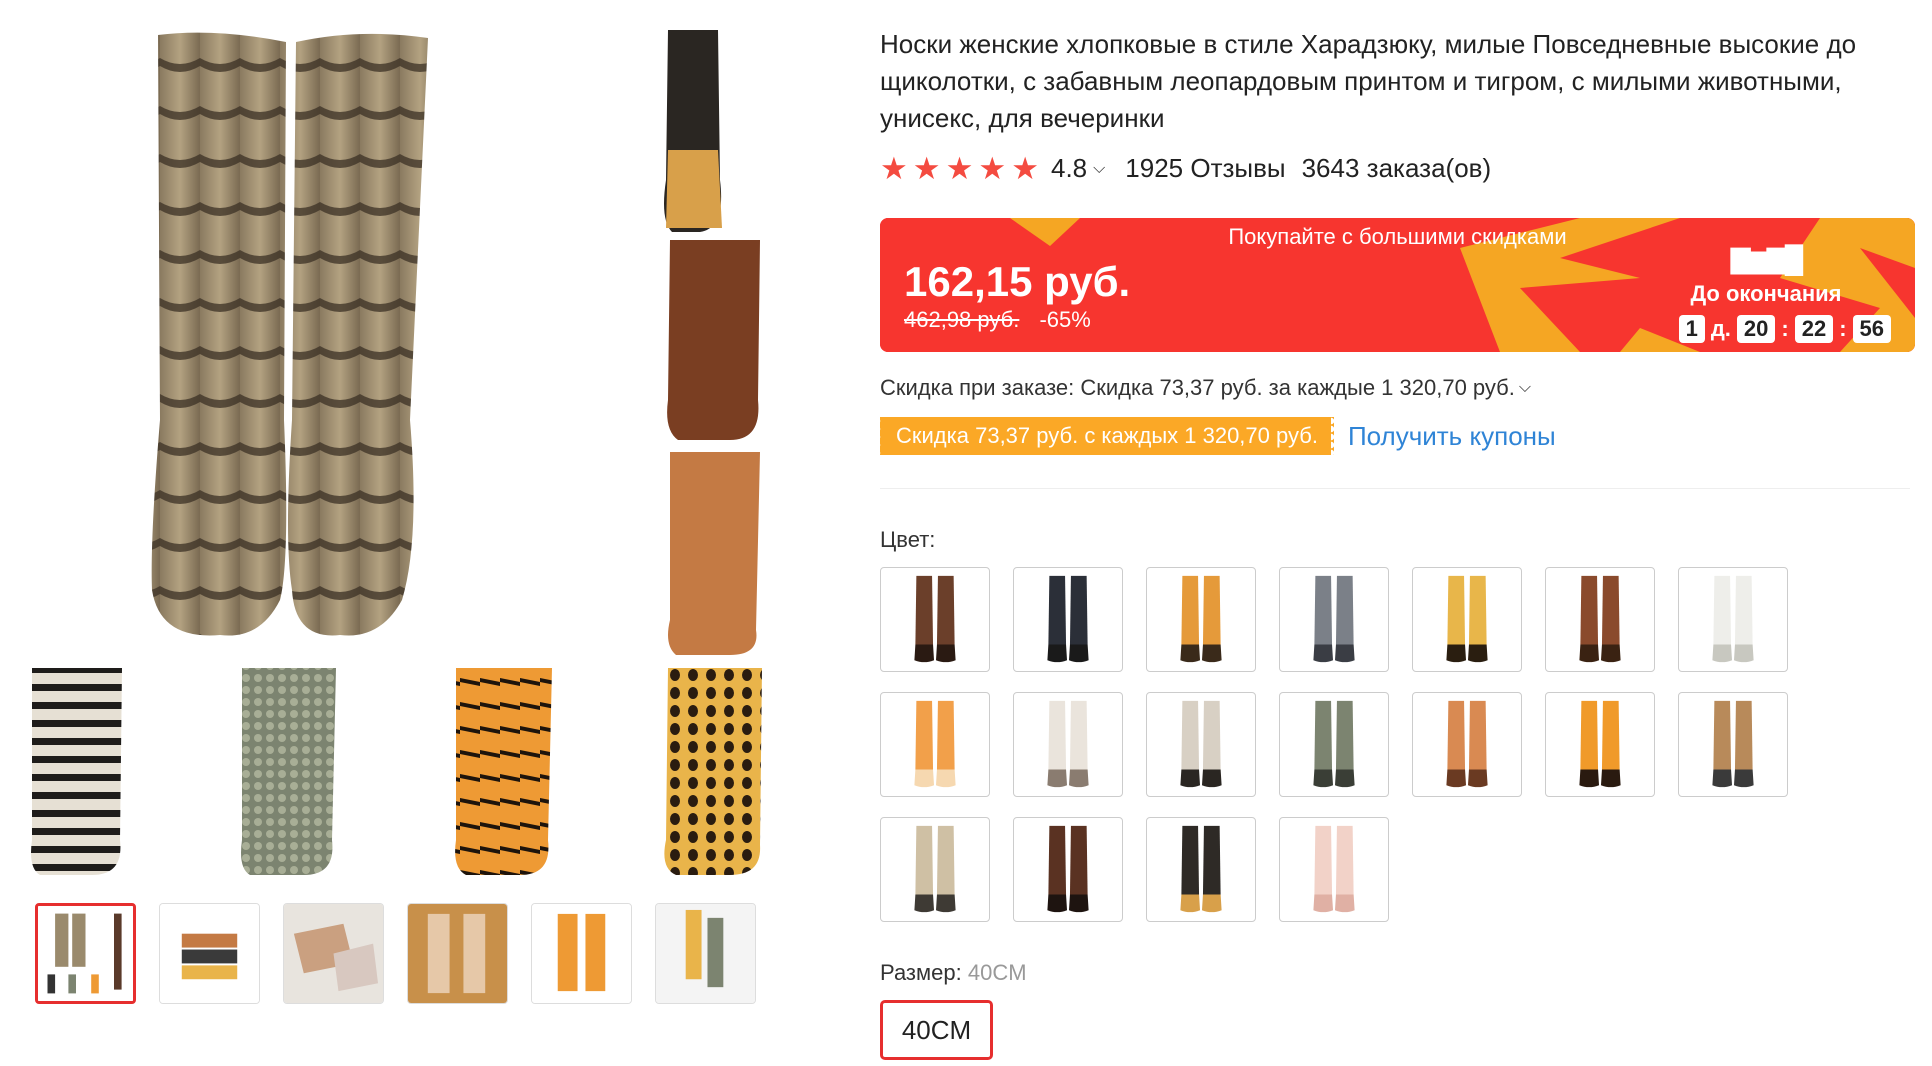 Image resolution: width=1932 pixels, height=1066 pixels. I want to click on color-swatch-tiger, so click(1600, 744).